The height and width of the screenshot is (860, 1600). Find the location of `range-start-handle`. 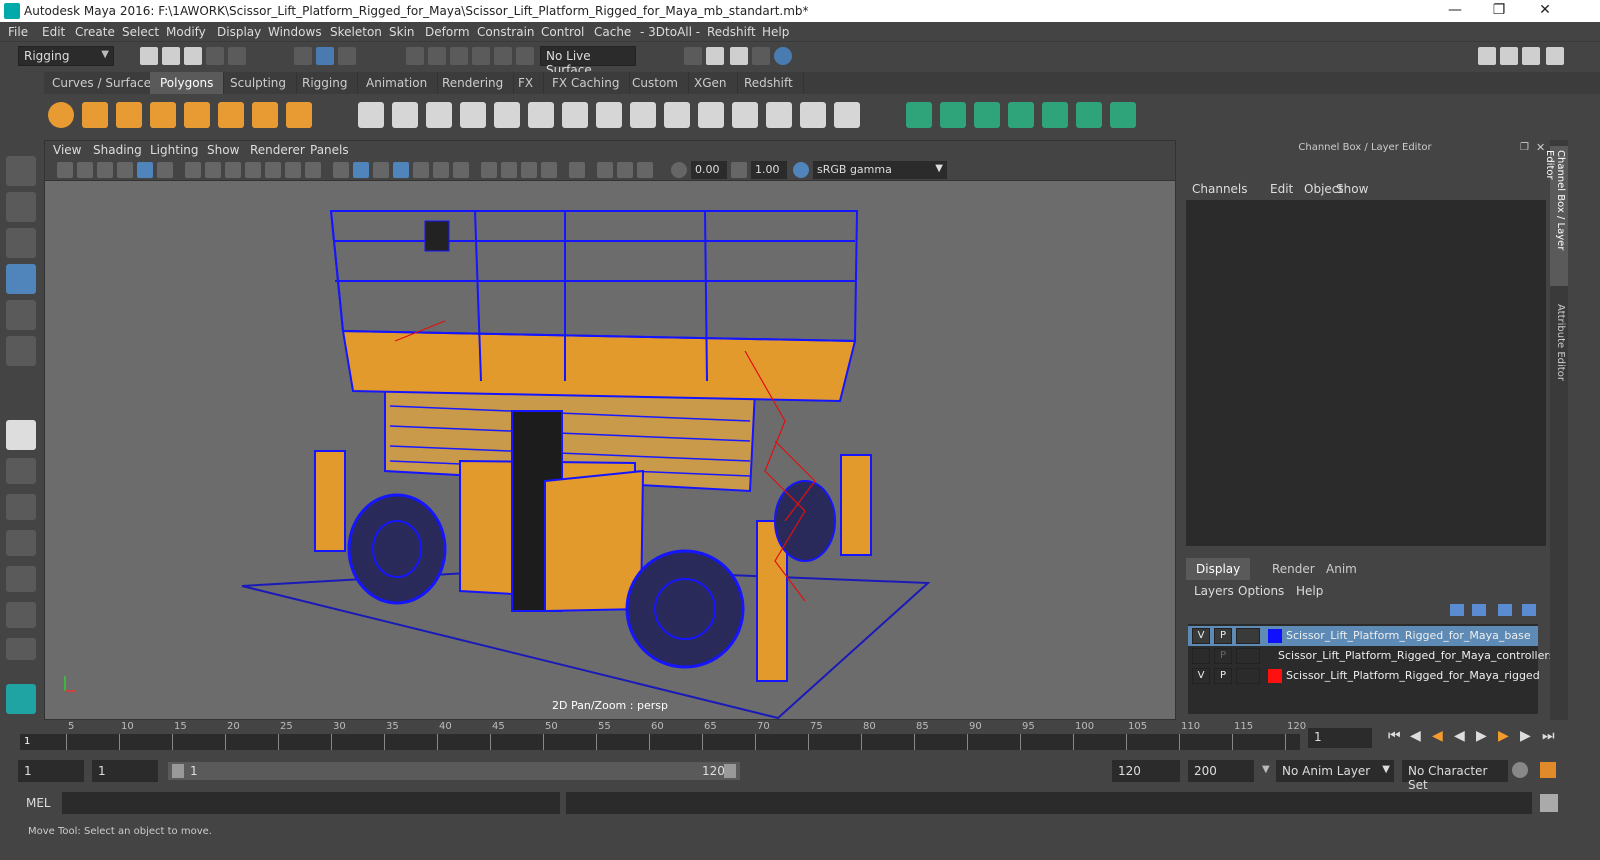

range-start-handle is located at coordinates (178, 771).